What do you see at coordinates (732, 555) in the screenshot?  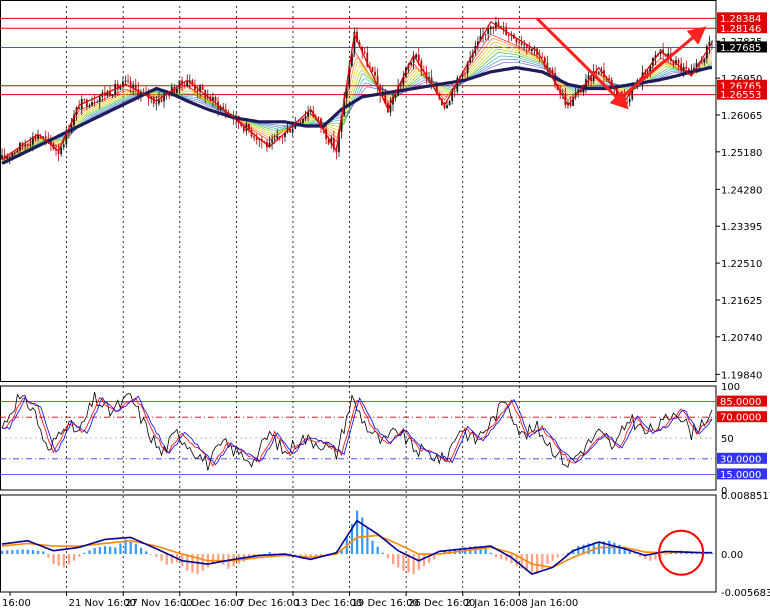 I see `macd-tick-label: 0.00` at bounding box center [732, 555].